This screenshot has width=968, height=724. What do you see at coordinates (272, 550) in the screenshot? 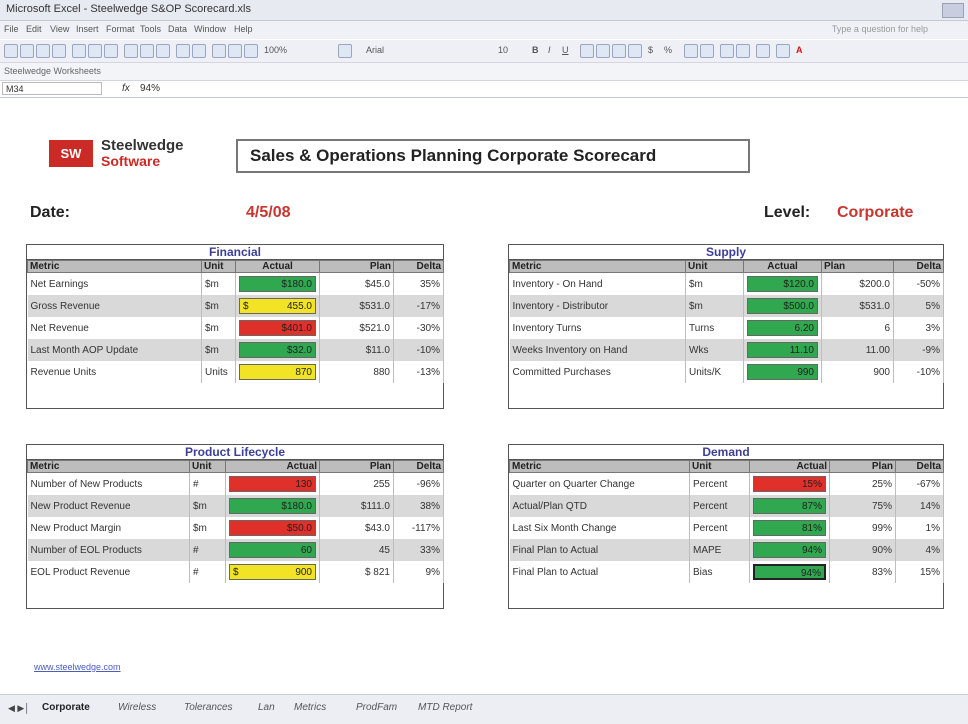
I see `actual-cell: 60` at bounding box center [272, 550].